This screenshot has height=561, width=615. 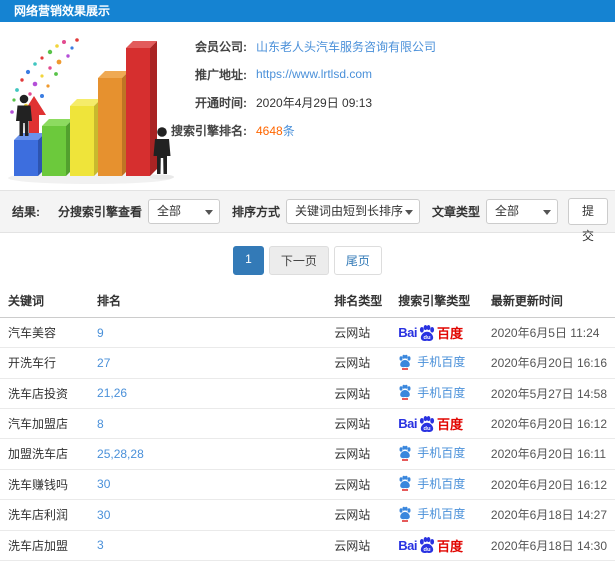 I want to click on bar-chart-illustration, so click(x=91, y=111).